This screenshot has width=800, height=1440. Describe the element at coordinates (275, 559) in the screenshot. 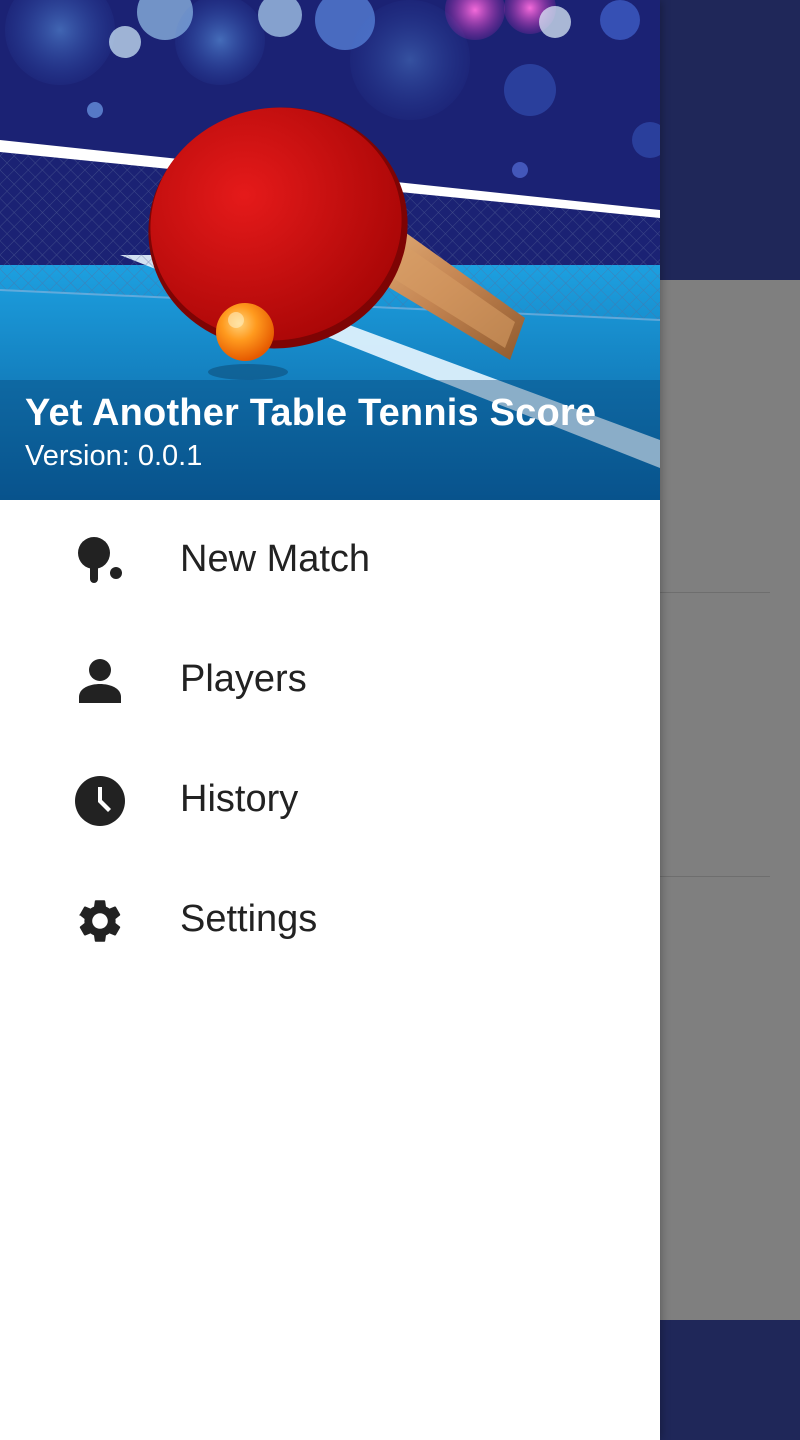

I see `drawer-item-label: New Match` at that location.